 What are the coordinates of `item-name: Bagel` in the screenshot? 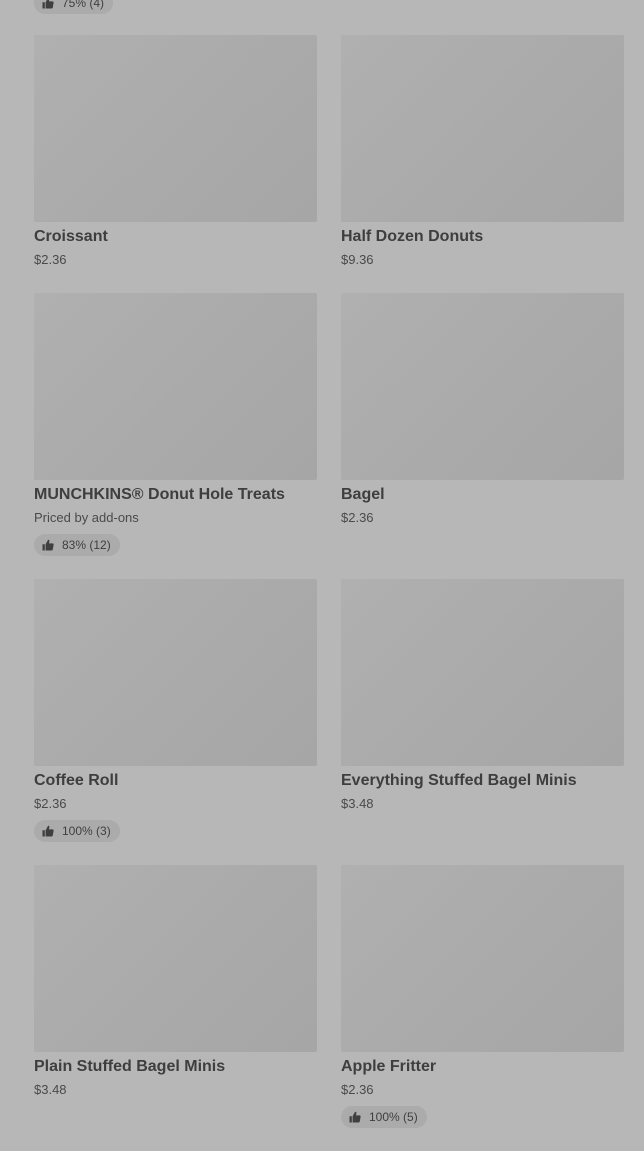 It's located at (363, 494).